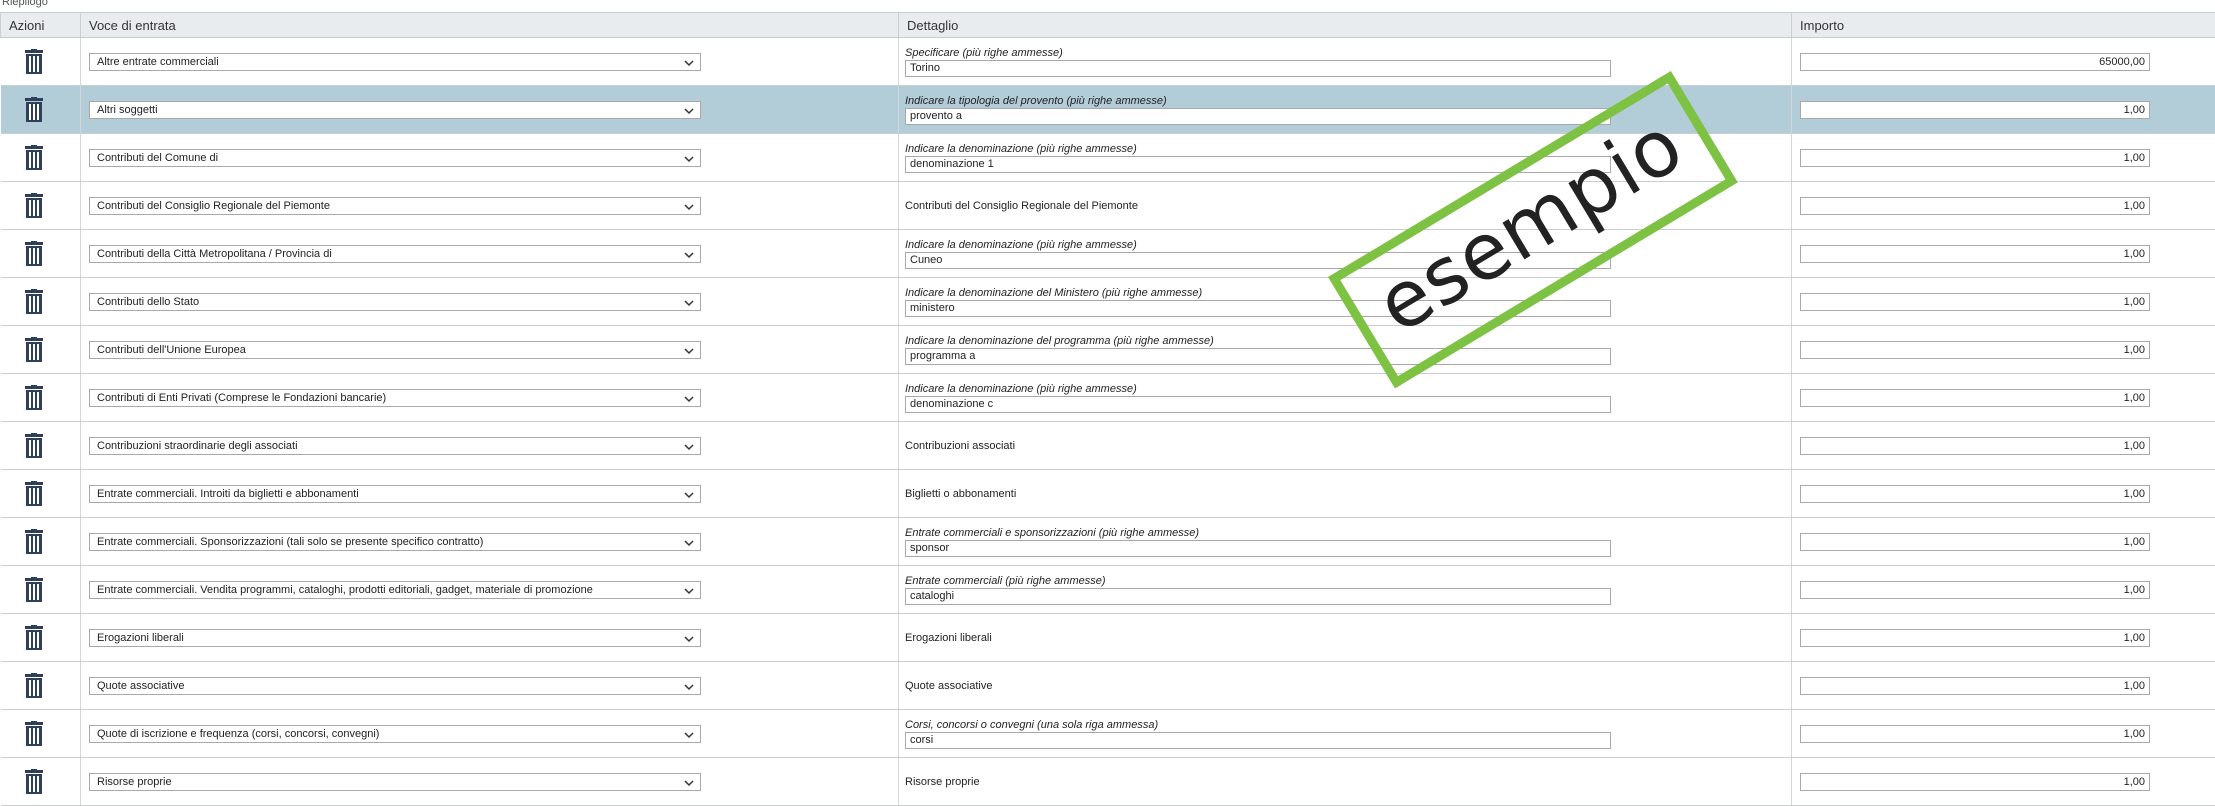 Image resolution: width=2215 pixels, height=806 pixels. I want to click on entry-cell: Contributi dell'Unione Europea, so click(490, 350).